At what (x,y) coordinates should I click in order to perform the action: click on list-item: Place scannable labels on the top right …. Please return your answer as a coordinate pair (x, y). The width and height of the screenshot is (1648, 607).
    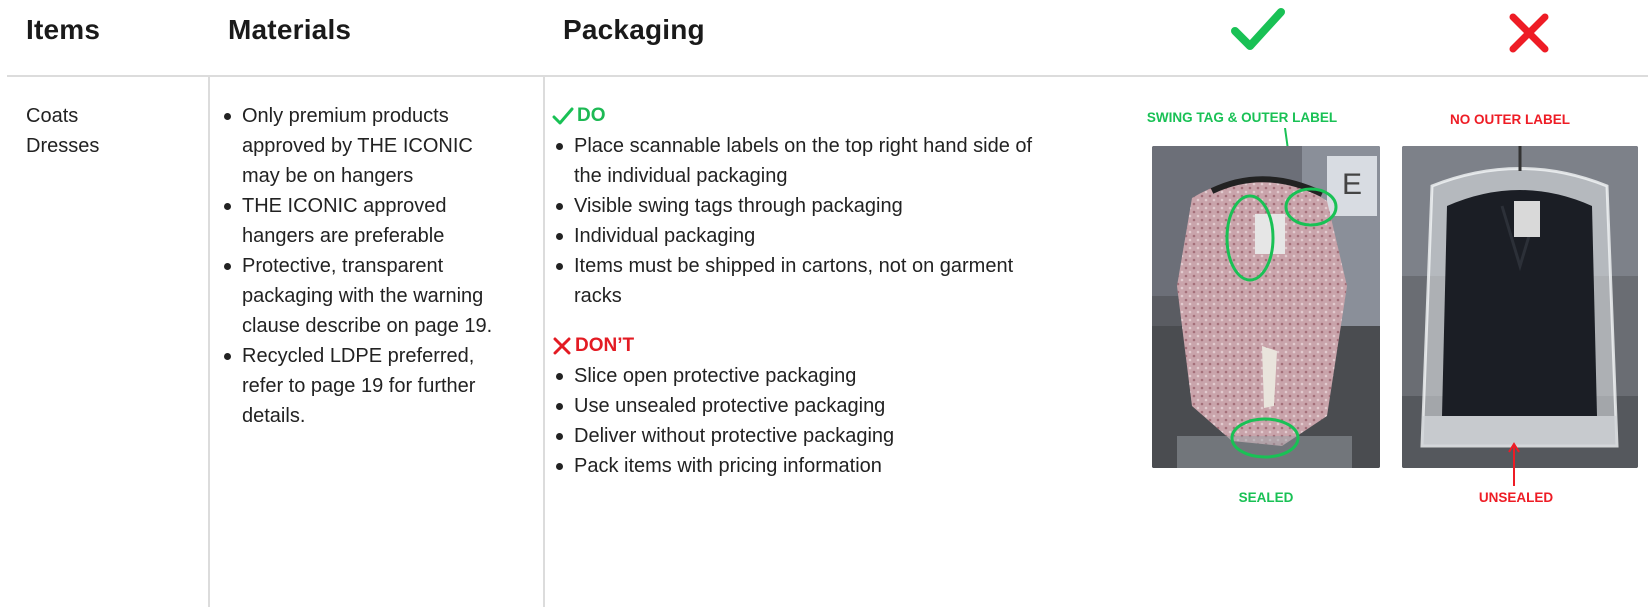
    Looking at the image, I should click on (794, 161).